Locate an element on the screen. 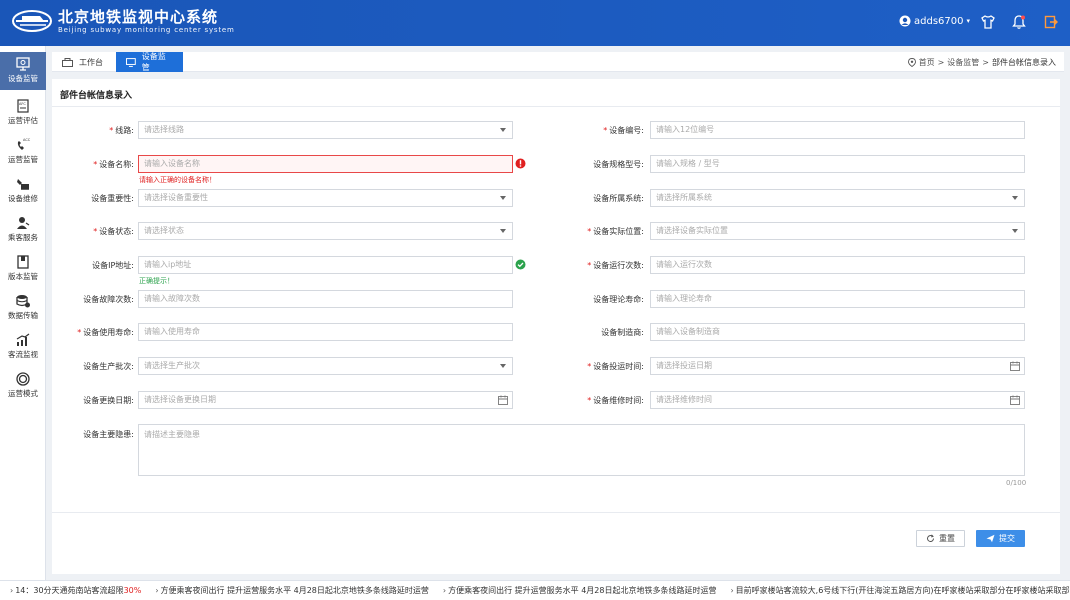 Image resolution: width=1070 pixels, height=600 pixels. replace-date-datepicker: 请选择设备更换日期 is located at coordinates (325, 400).